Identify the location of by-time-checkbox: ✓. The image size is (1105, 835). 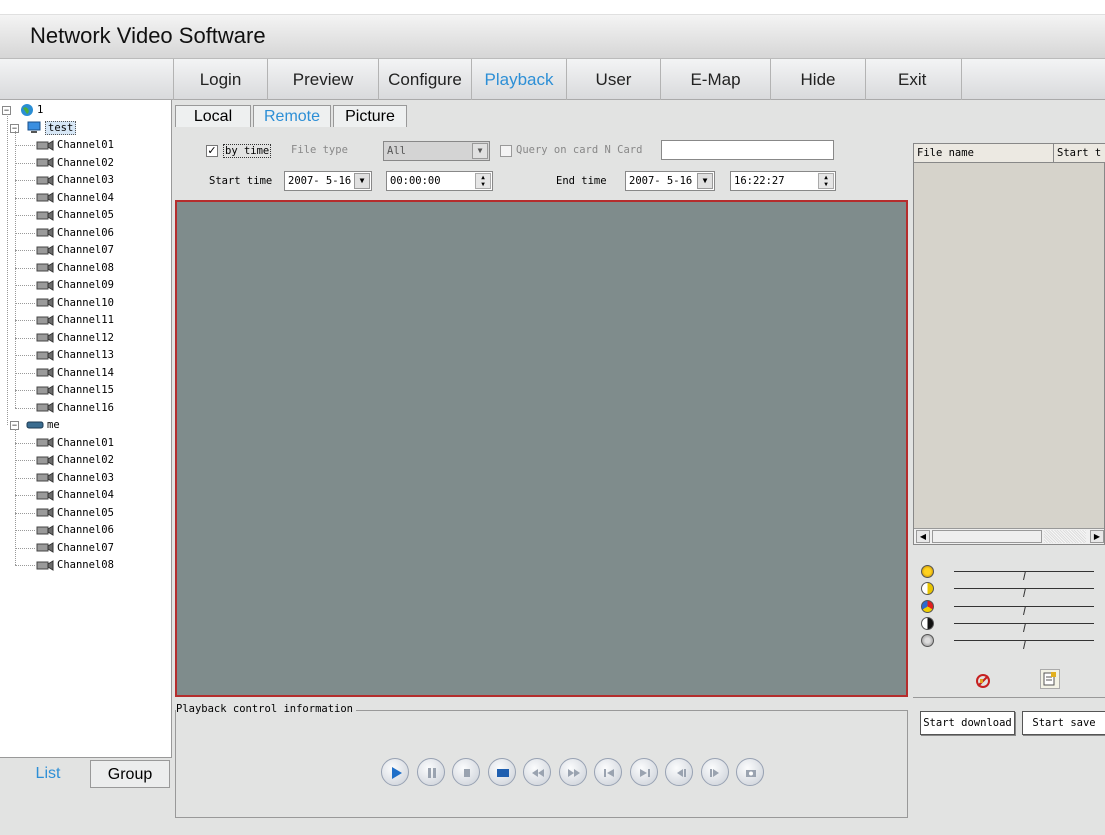
(212, 151).